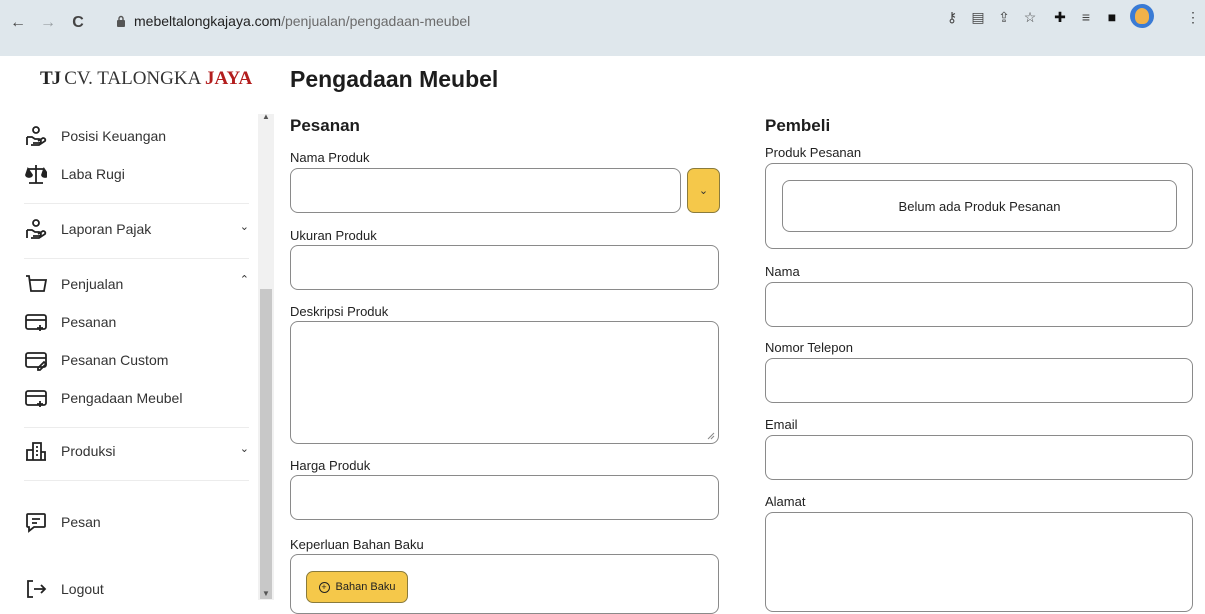 This screenshot has width=1205, height=614. I want to click on url-domain: mebeltalongkajaya.com, so click(208, 21).